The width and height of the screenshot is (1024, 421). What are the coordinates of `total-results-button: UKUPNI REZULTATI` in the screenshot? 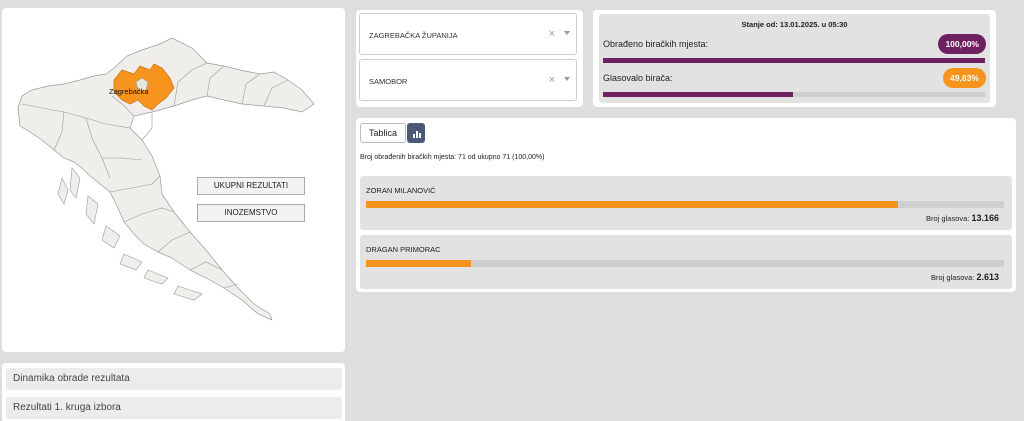 It's located at (251, 186).